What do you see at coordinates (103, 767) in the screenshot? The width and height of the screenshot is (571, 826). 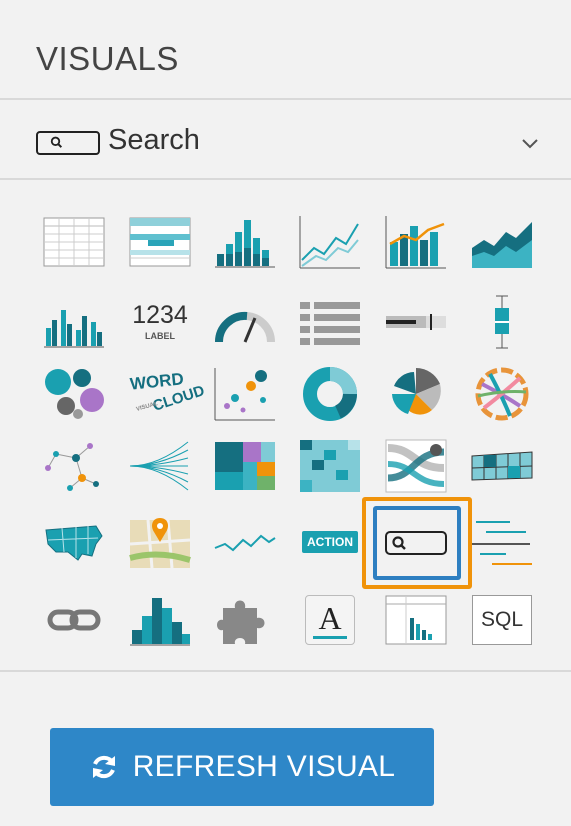 I see `refresh-icon` at bounding box center [103, 767].